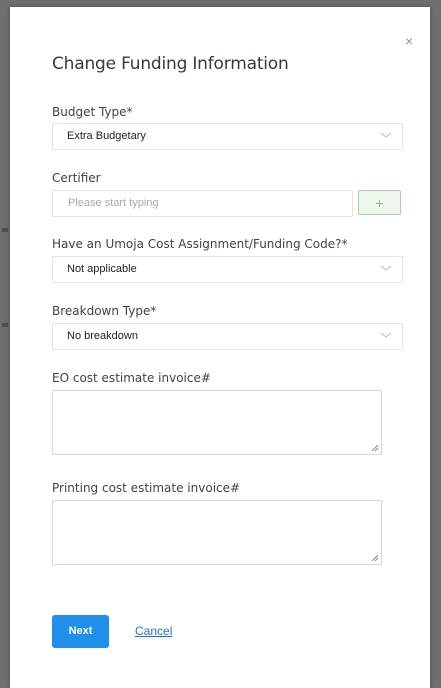 Image resolution: width=441 pixels, height=688 pixels. I want to click on eo-invoice-textarea, so click(217, 422).